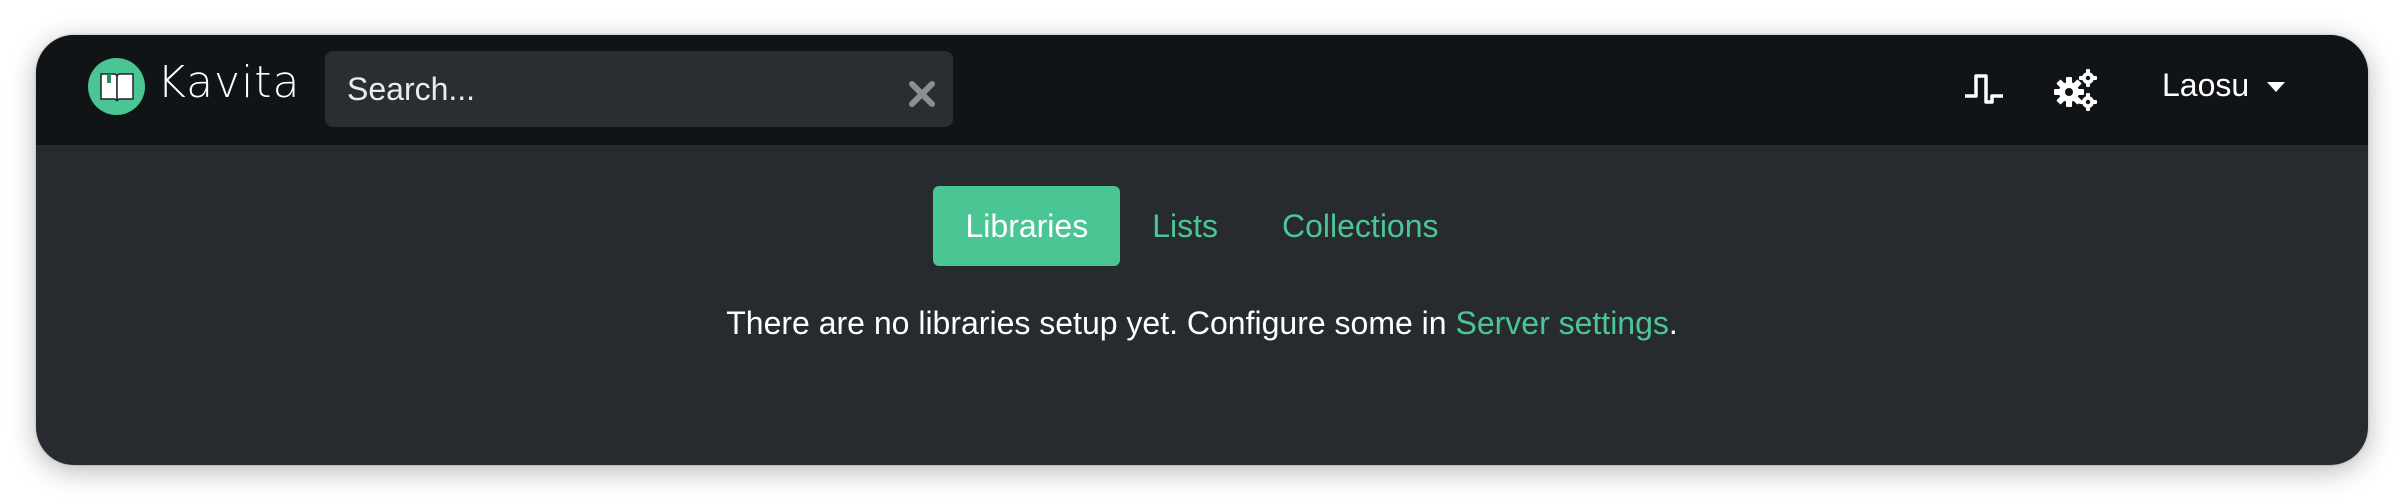  What do you see at coordinates (1561, 323) in the screenshot?
I see `server-settings-link: Server settings` at bounding box center [1561, 323].